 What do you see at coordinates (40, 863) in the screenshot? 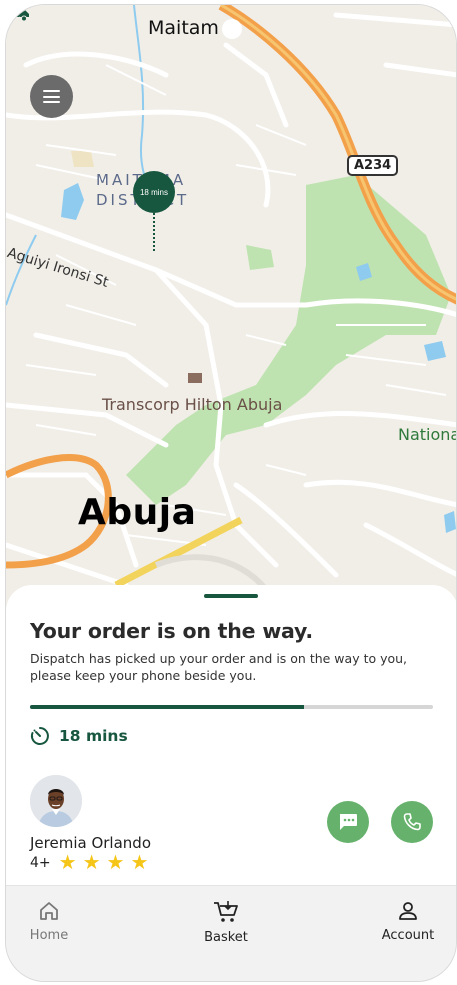
I see `rating-value: 4+` at bounding box center [40, 863].